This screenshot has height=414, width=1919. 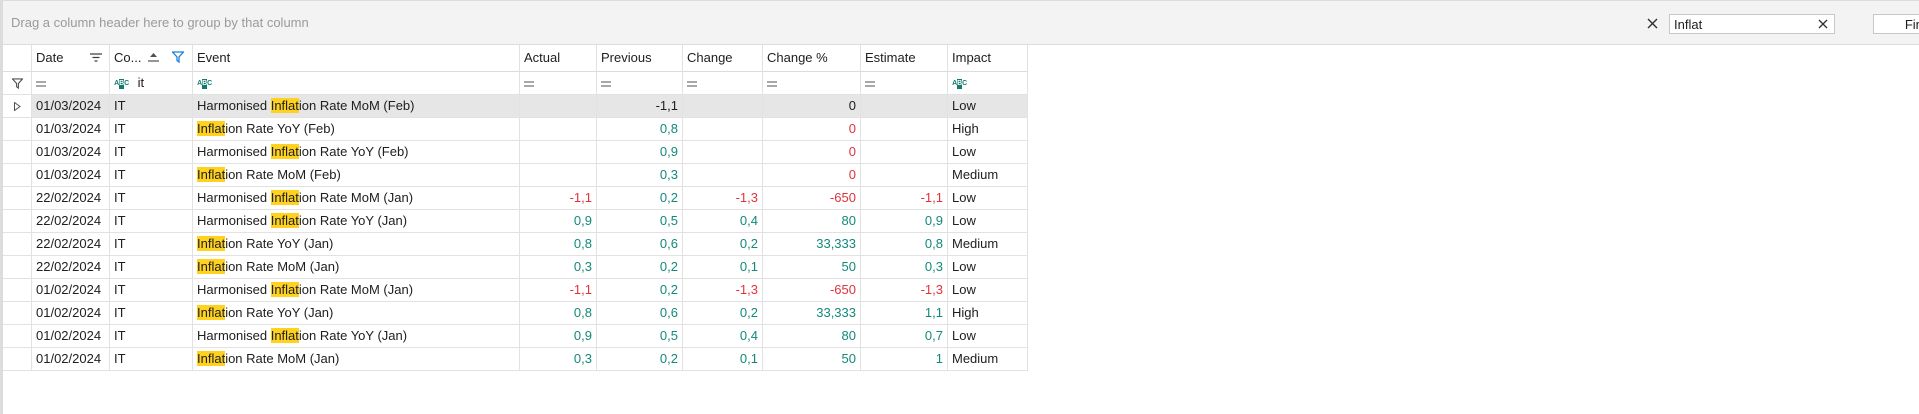 I want to click on close-find-panel-icon, so click(x=1652, y=23).